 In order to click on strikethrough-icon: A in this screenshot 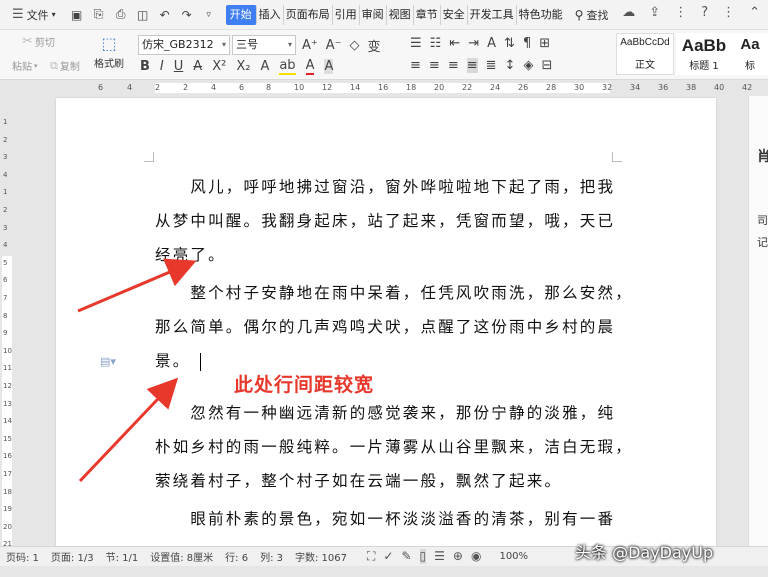, I will do `click(197, 66)`.